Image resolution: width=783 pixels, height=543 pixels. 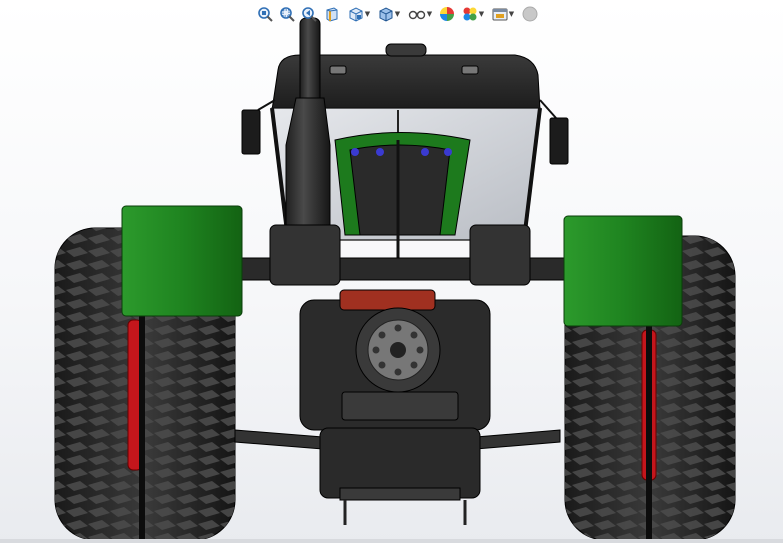 I want to click on view-orientation-button: ▼, so click(x=359, y=14).